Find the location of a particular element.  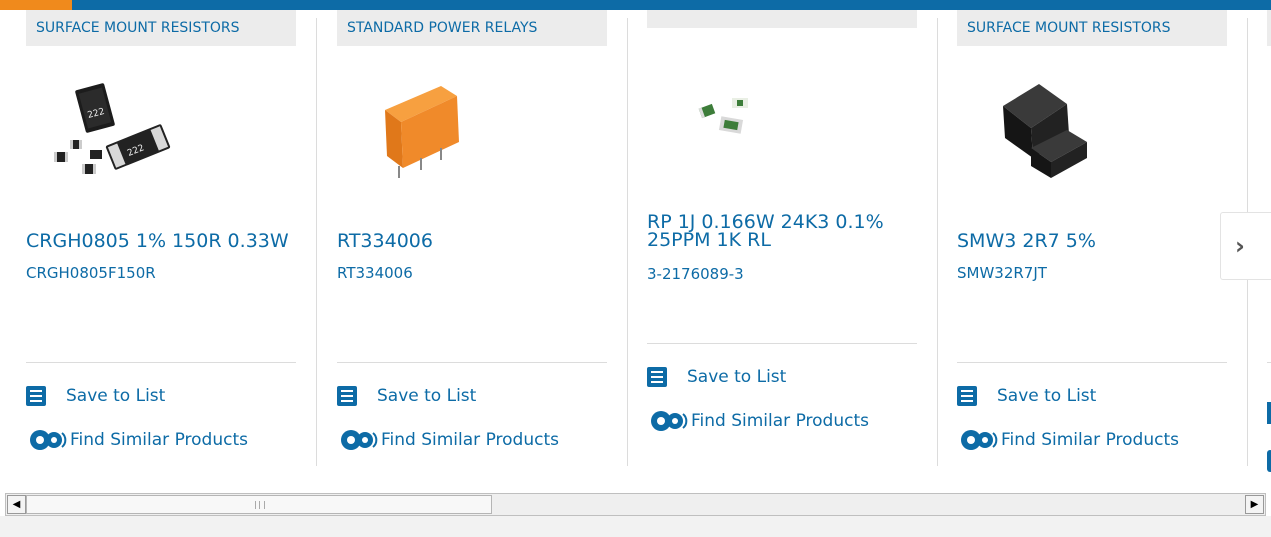

footer-area is located at coordinates (635, 526).